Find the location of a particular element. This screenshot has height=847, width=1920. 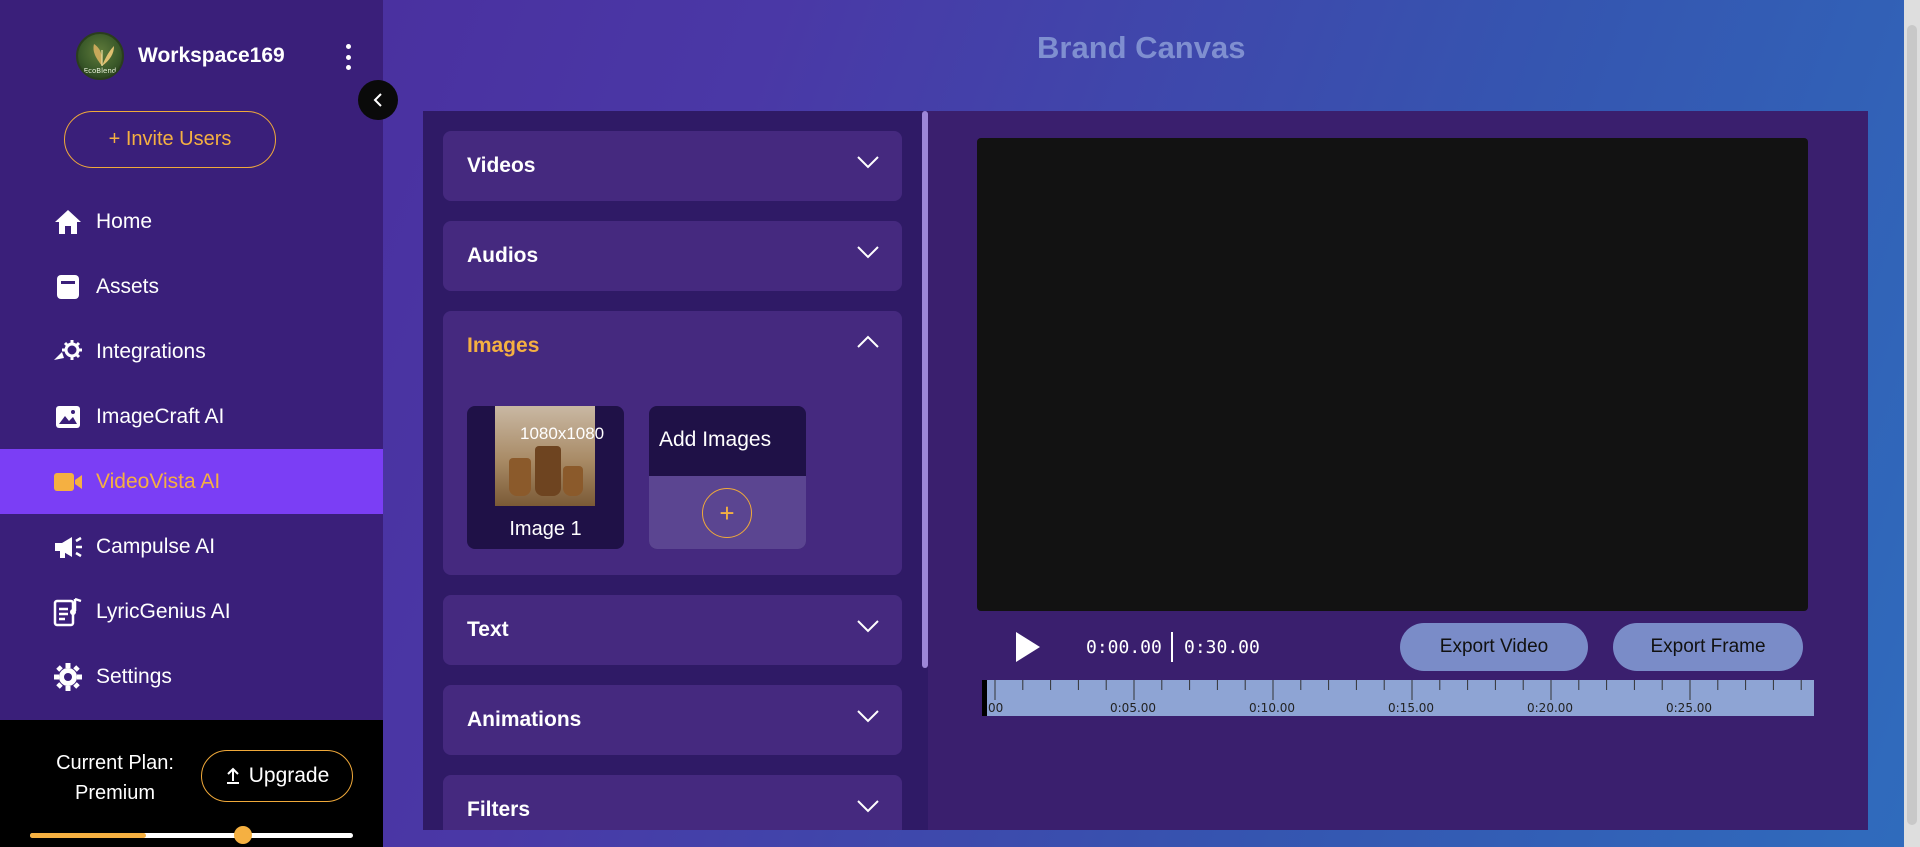

section-images: Images 1080x1080 Image 1 Add Images + is located at coordinates (672, 443).